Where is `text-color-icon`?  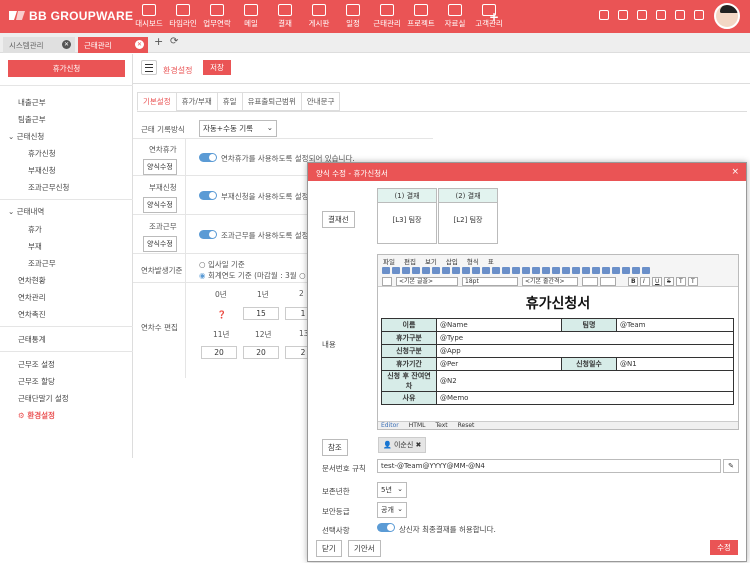
text-color-icon is located at coordinates (590, 281).